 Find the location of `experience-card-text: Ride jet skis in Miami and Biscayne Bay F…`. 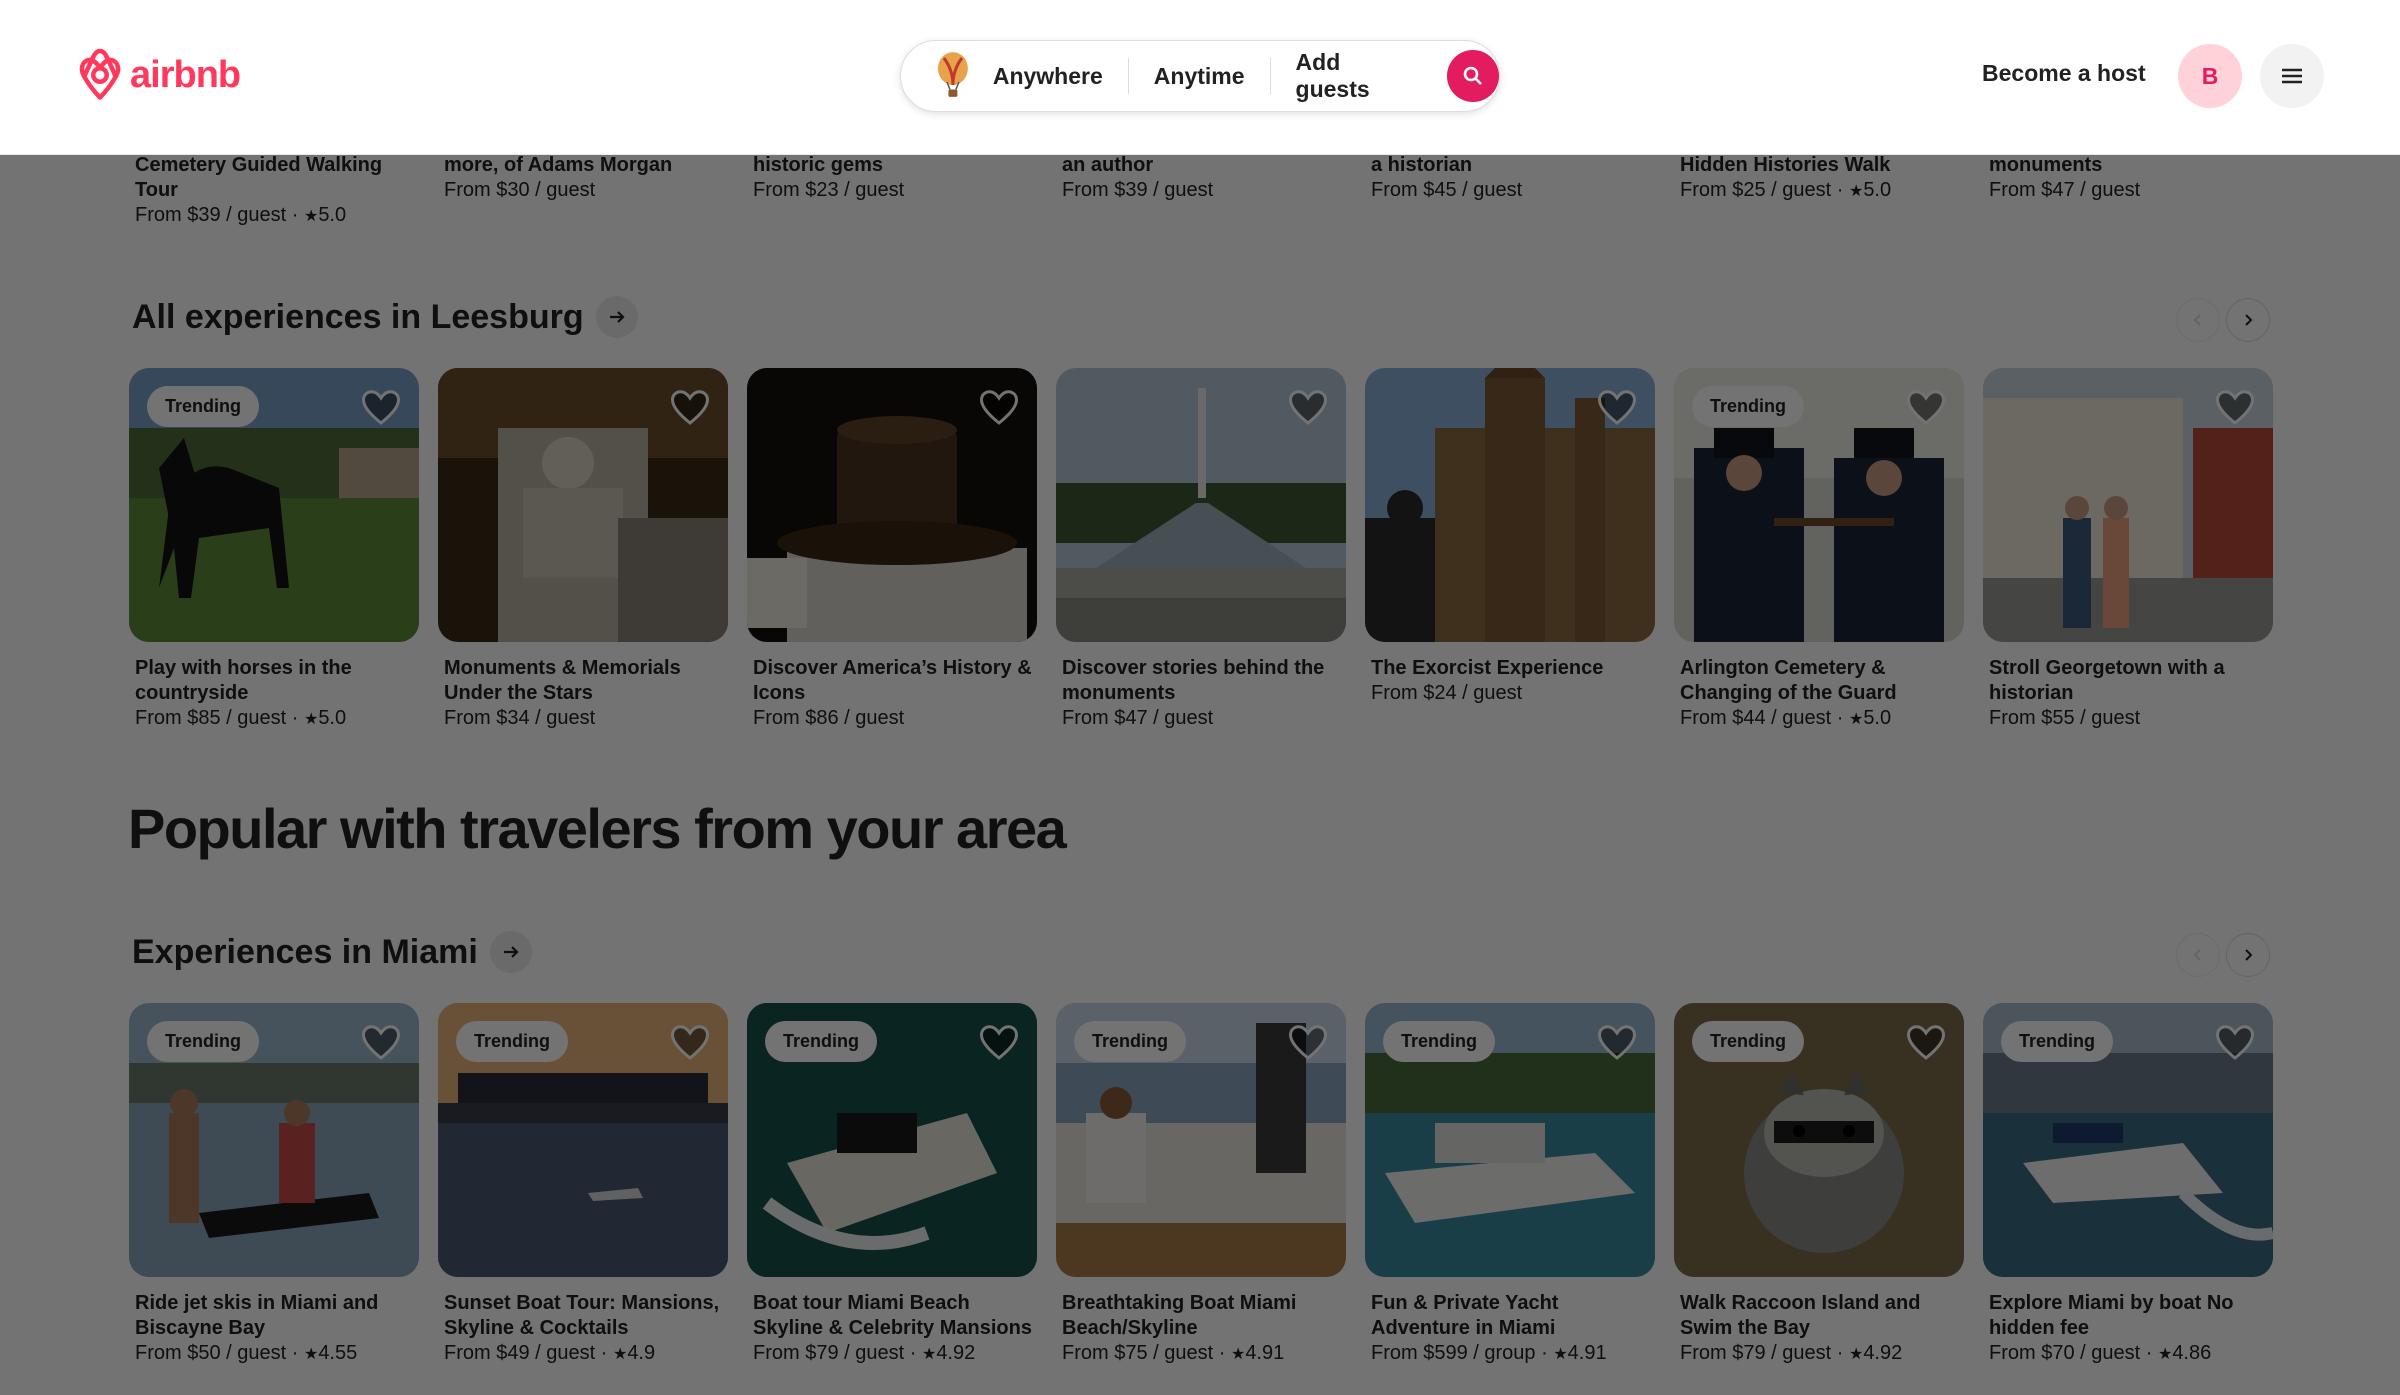

experience-card-text: Ride jet skis in Miami and Biscayne Bay F… is located at coordinates (275, 1329).